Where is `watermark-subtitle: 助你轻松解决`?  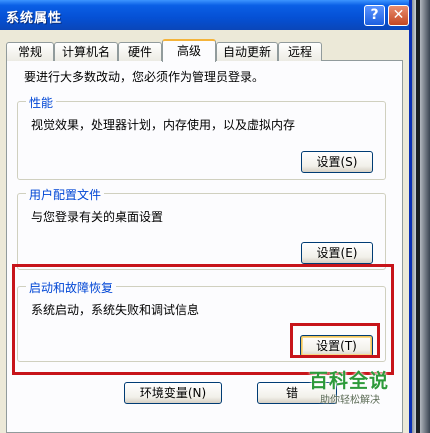 watermark-subtitle: 助你轻松解决 is located at coordinates (350, 400).